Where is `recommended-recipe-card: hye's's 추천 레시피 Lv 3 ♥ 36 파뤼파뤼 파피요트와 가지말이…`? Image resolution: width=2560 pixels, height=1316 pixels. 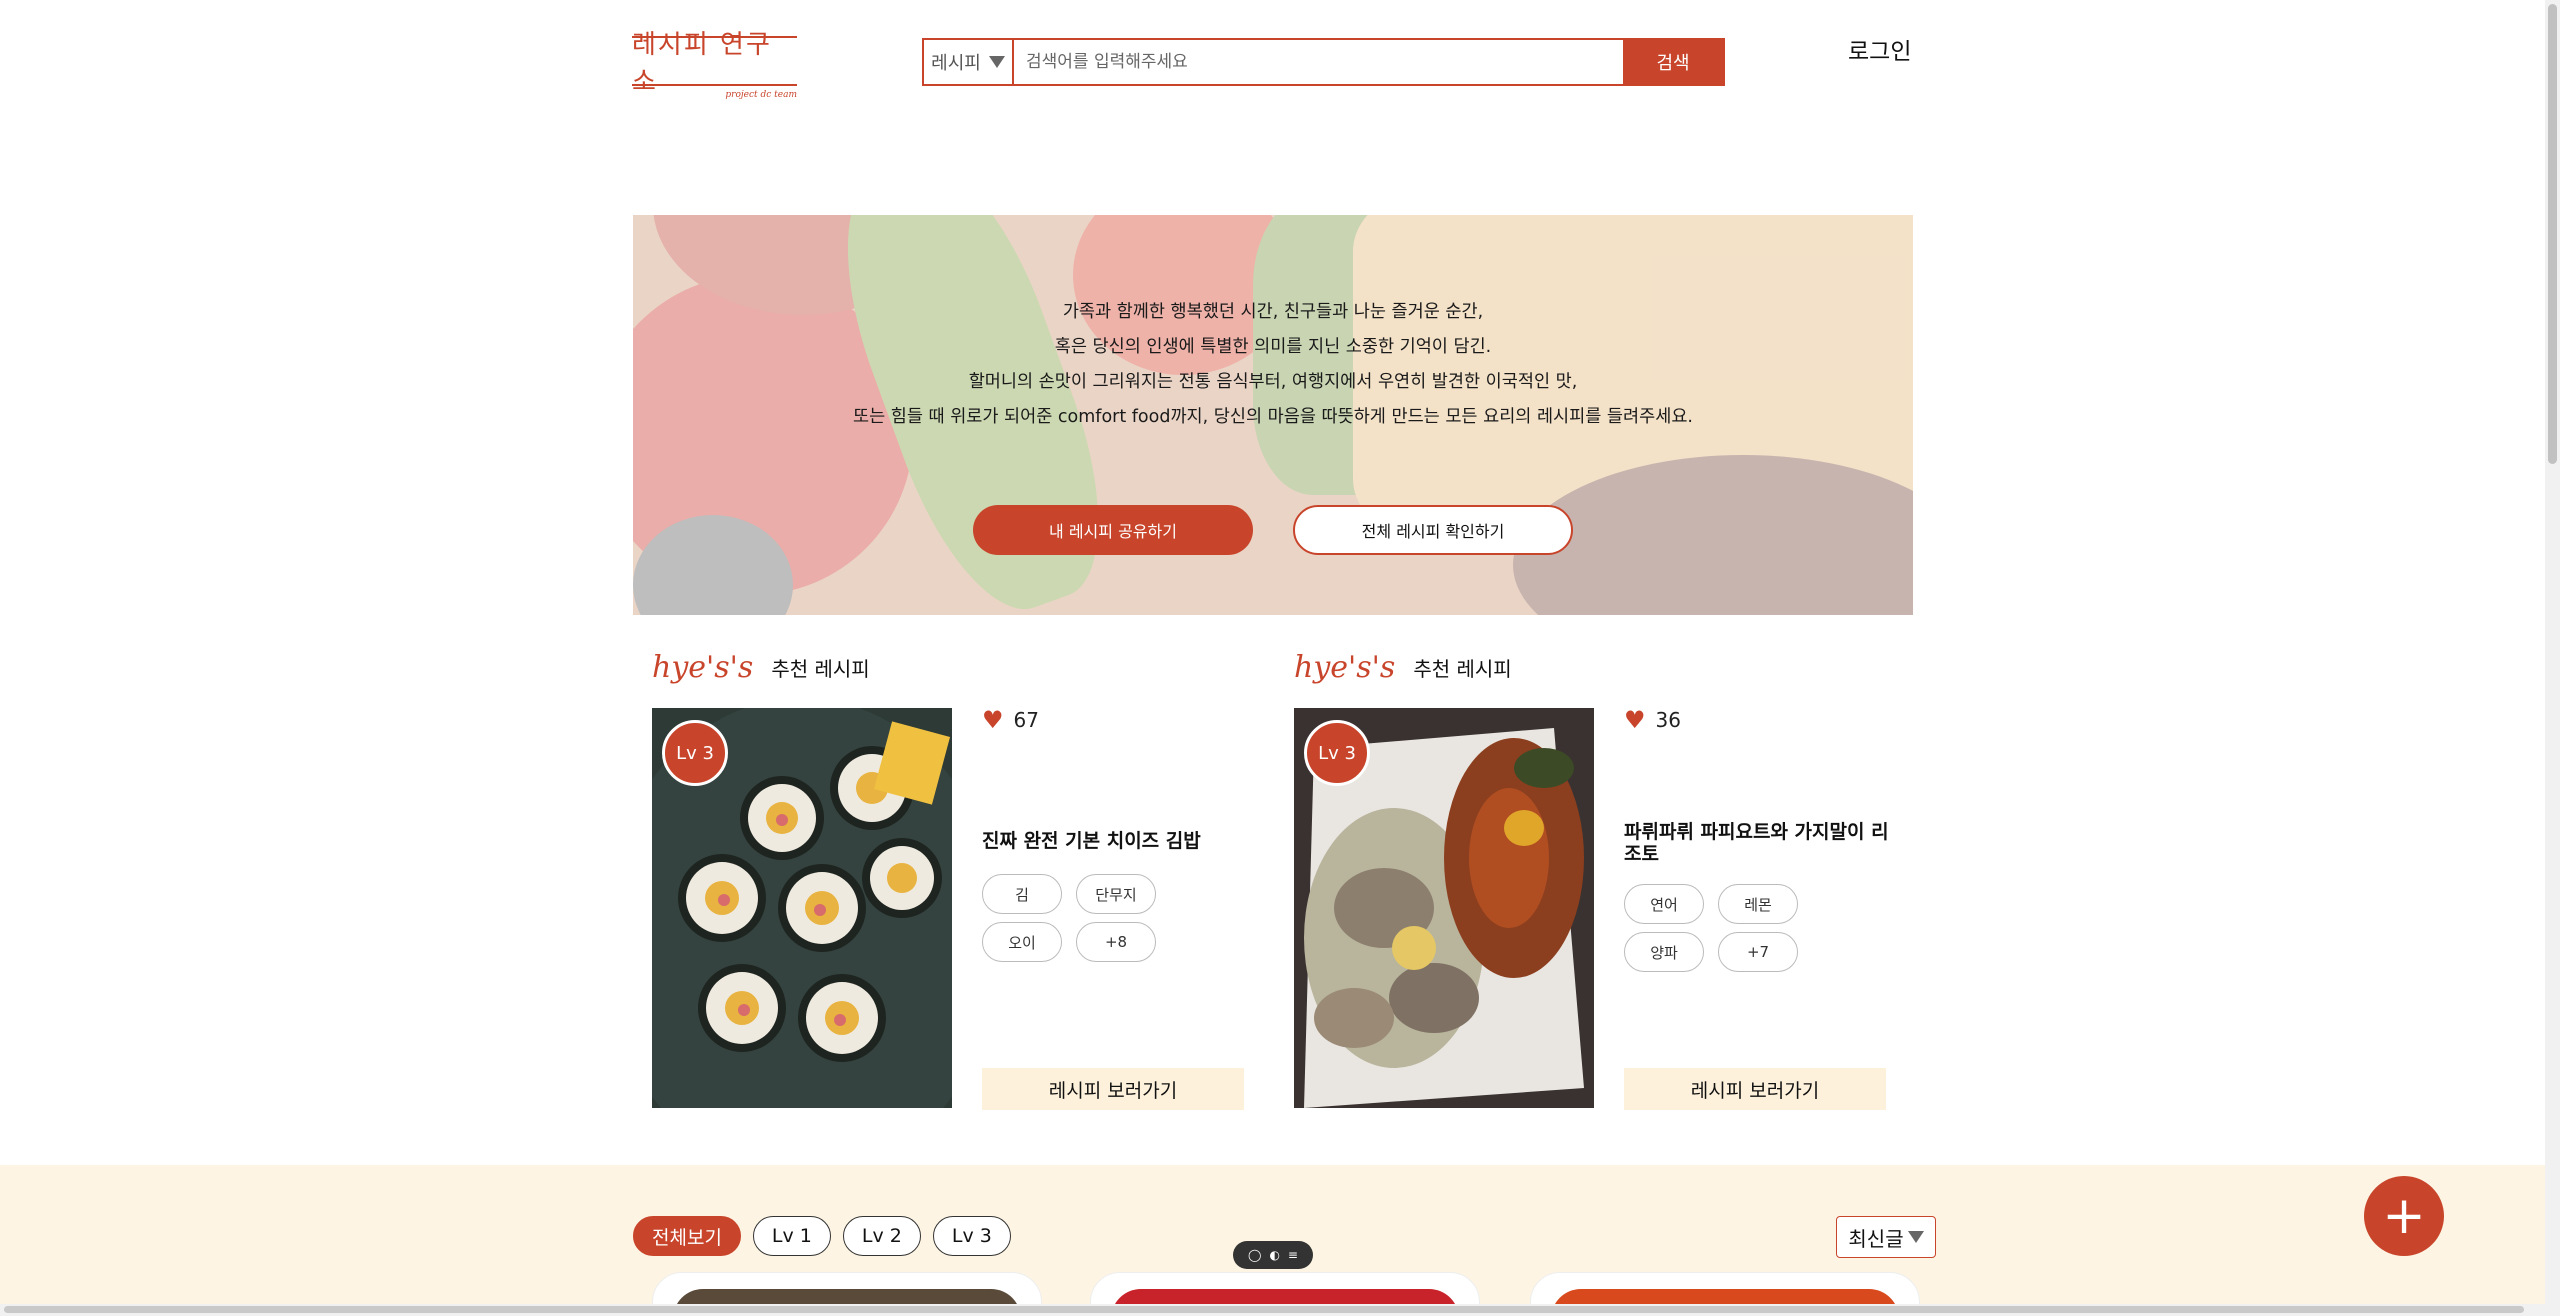 recommended-recipe-card: hye's's 추천 레시피 Lv 3 ♥ 36 파뤼파뤼 파피요트와 가지말이… is located at coordinates (1614, 885).